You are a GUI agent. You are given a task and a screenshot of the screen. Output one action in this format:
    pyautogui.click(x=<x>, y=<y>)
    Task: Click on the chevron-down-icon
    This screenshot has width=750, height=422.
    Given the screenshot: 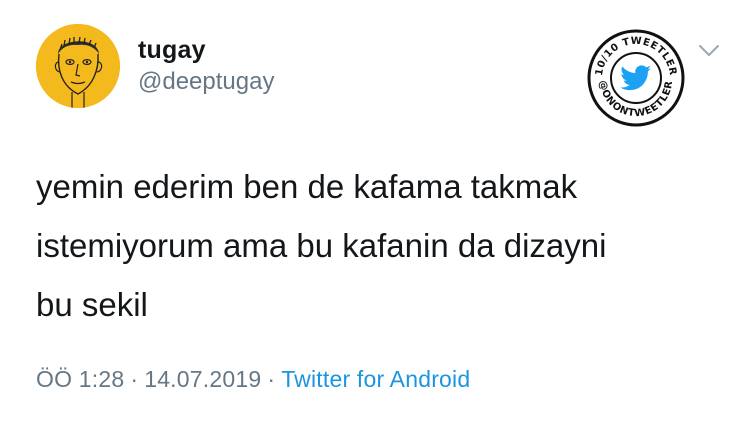 What is the action you would take?
    pyautogui.click(x=709, y=51)
    